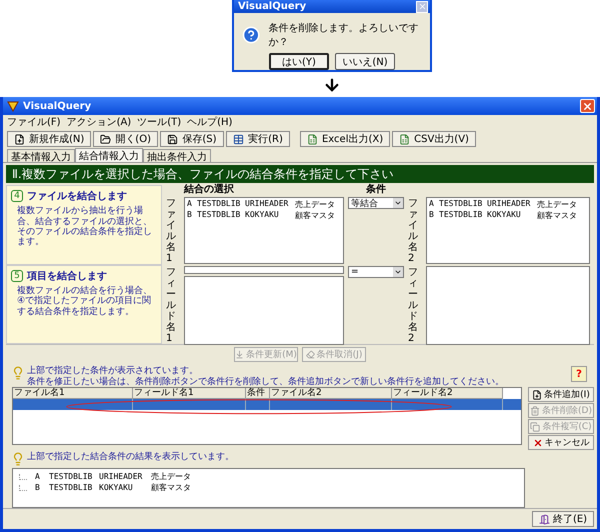 This screenshot has width=600, height=532. Describe the element at coordinates (171, 231) in the screenshot. I see `file-label: ファイル名1` at that location.